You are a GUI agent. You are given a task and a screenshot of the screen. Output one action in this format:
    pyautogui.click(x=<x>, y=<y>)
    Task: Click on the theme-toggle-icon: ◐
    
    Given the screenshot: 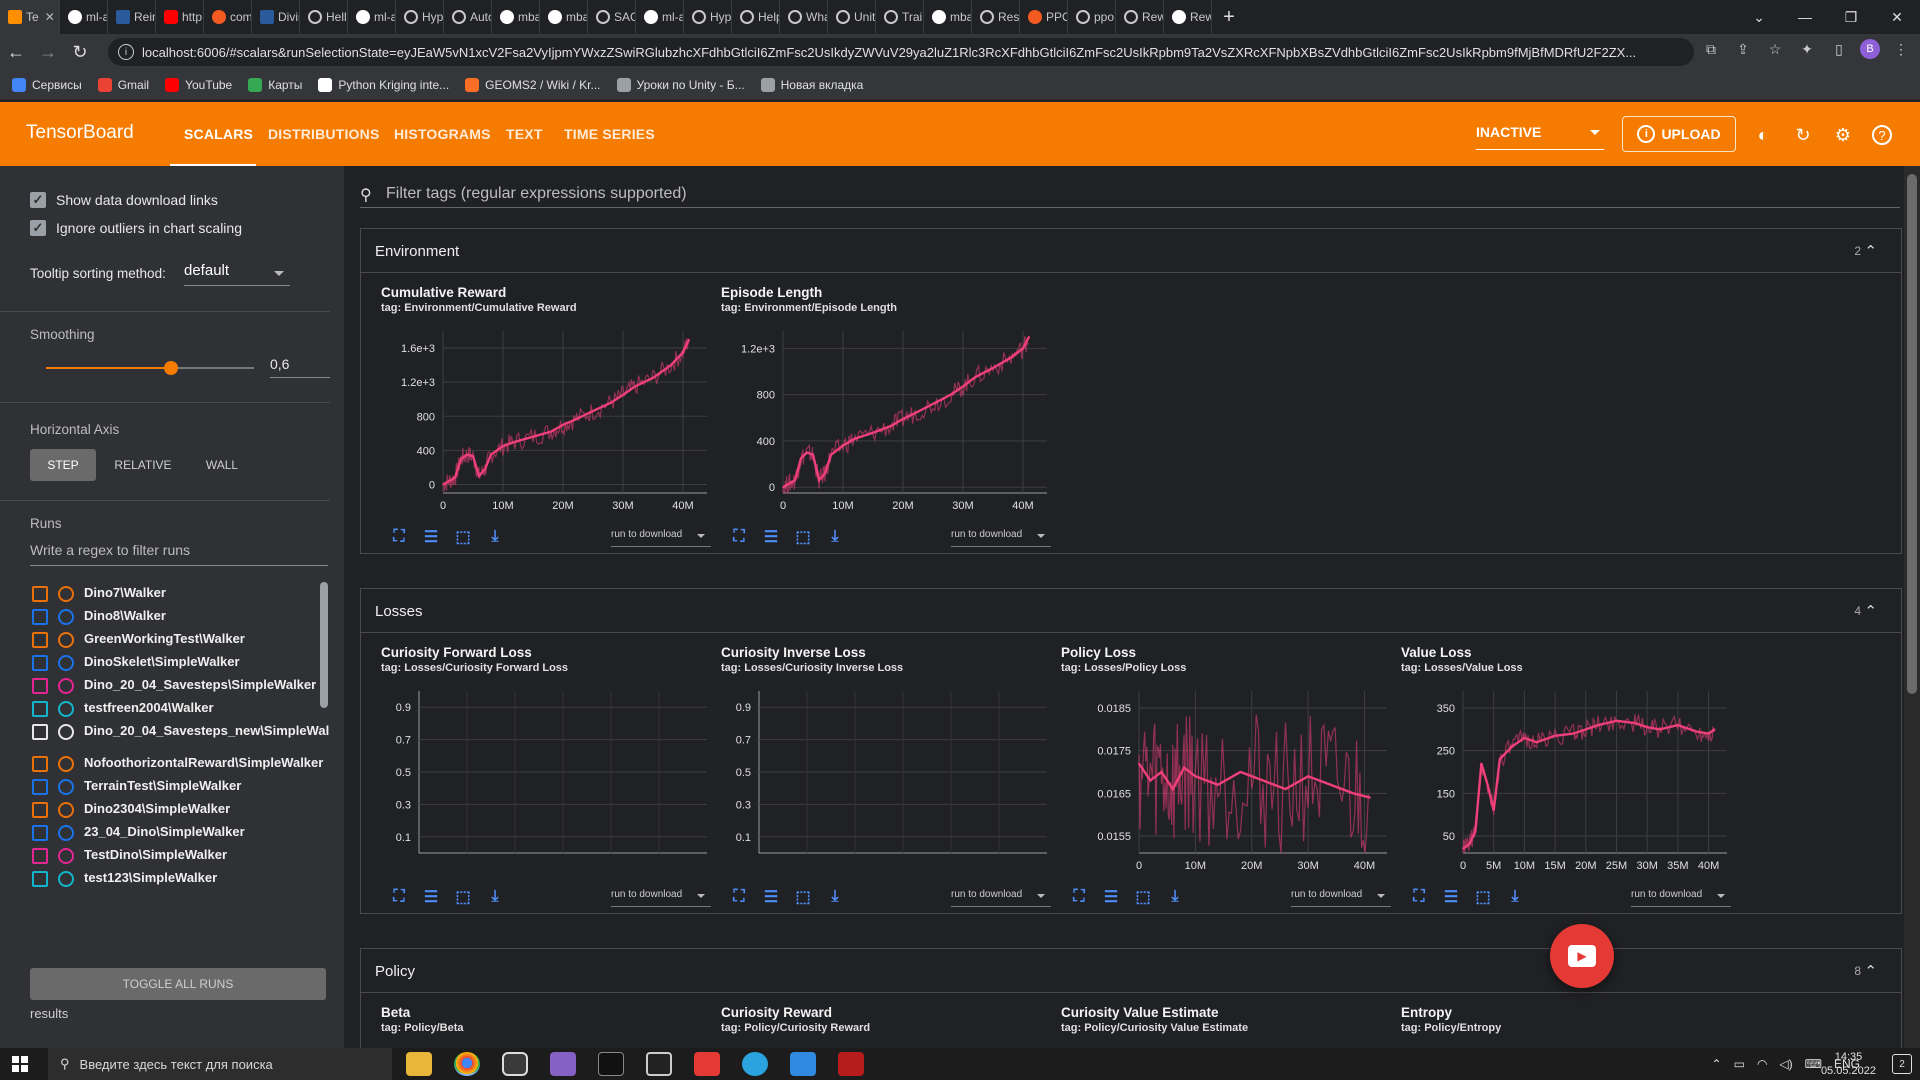 What is the action you would take?
    pyautogui.click(x=1763, y=135)
    